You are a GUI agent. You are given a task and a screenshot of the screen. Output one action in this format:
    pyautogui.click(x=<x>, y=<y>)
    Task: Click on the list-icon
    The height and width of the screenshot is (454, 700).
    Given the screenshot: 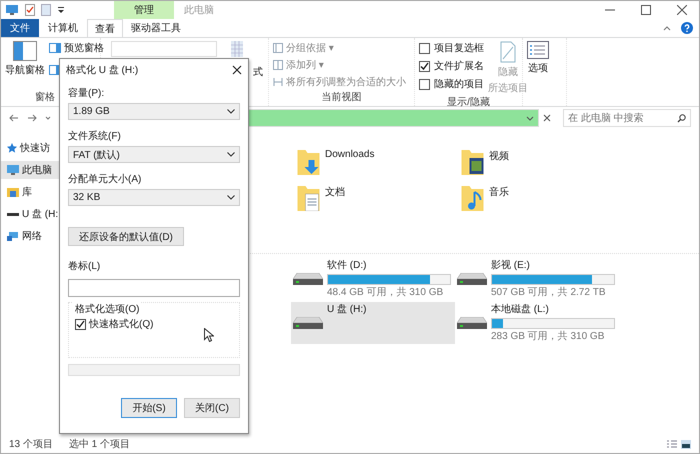 What is the action you would take?
    pyautogui.click(x=538, y=50)
    